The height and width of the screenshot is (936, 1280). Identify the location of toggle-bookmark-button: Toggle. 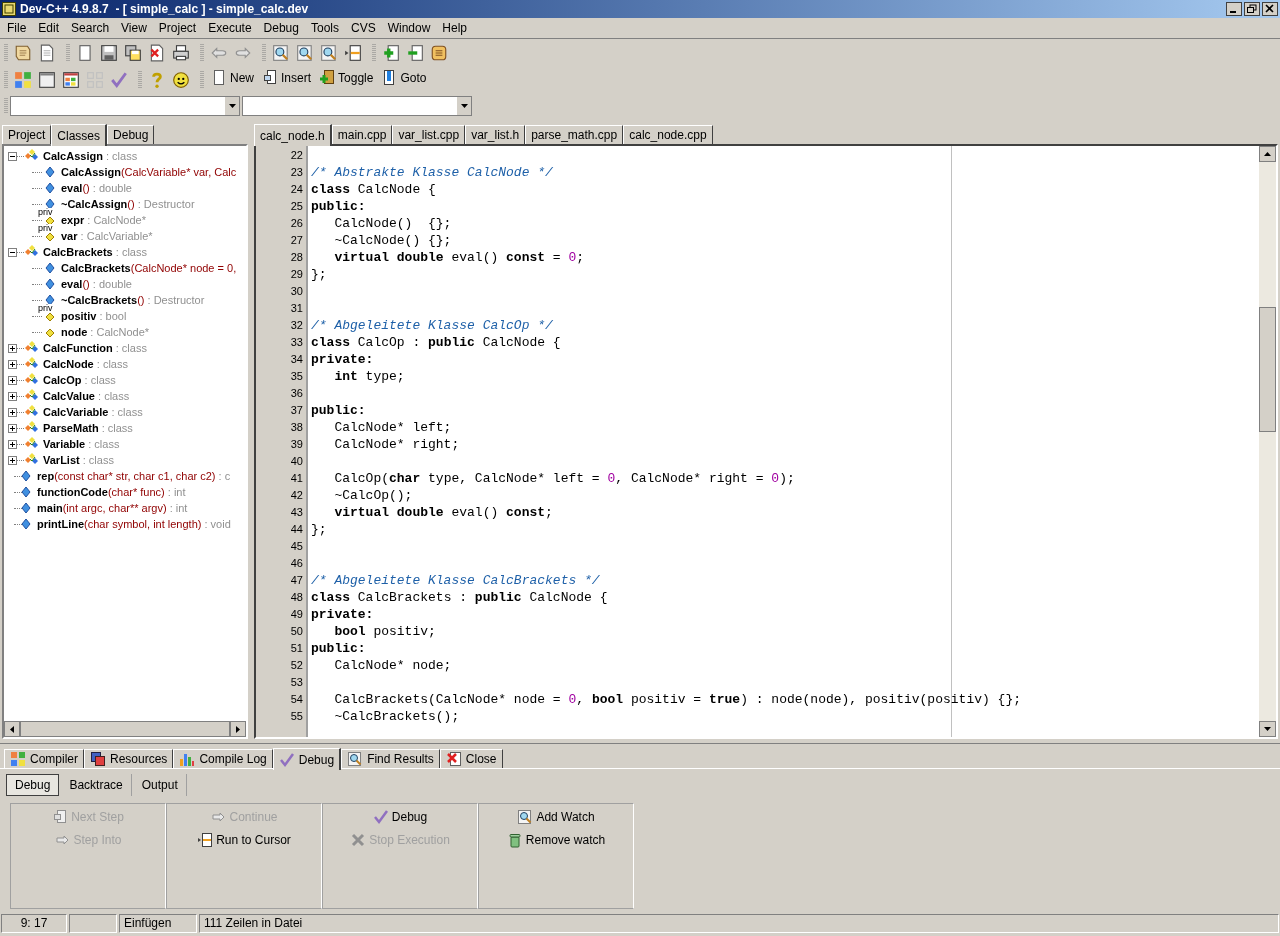
(346, 79).